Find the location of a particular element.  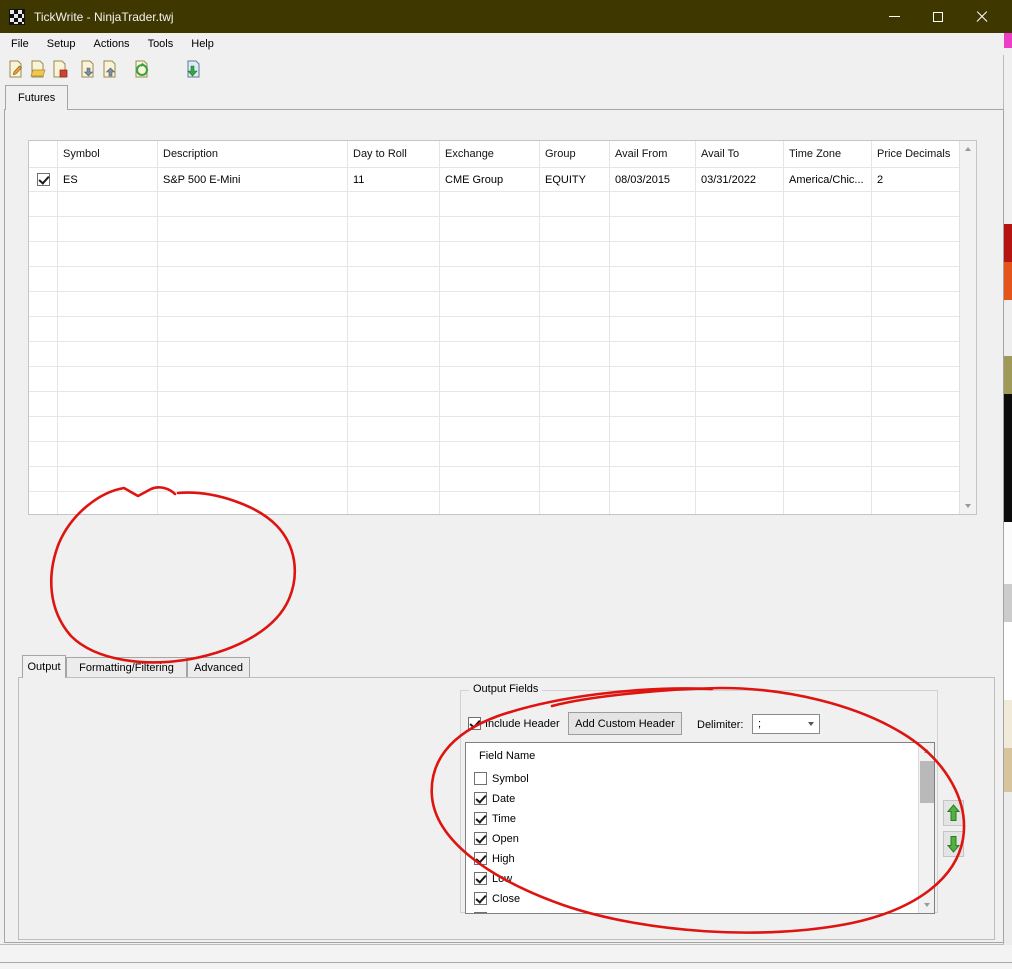

col-header-exchange: Exchange is located at coordinates (469, 154).